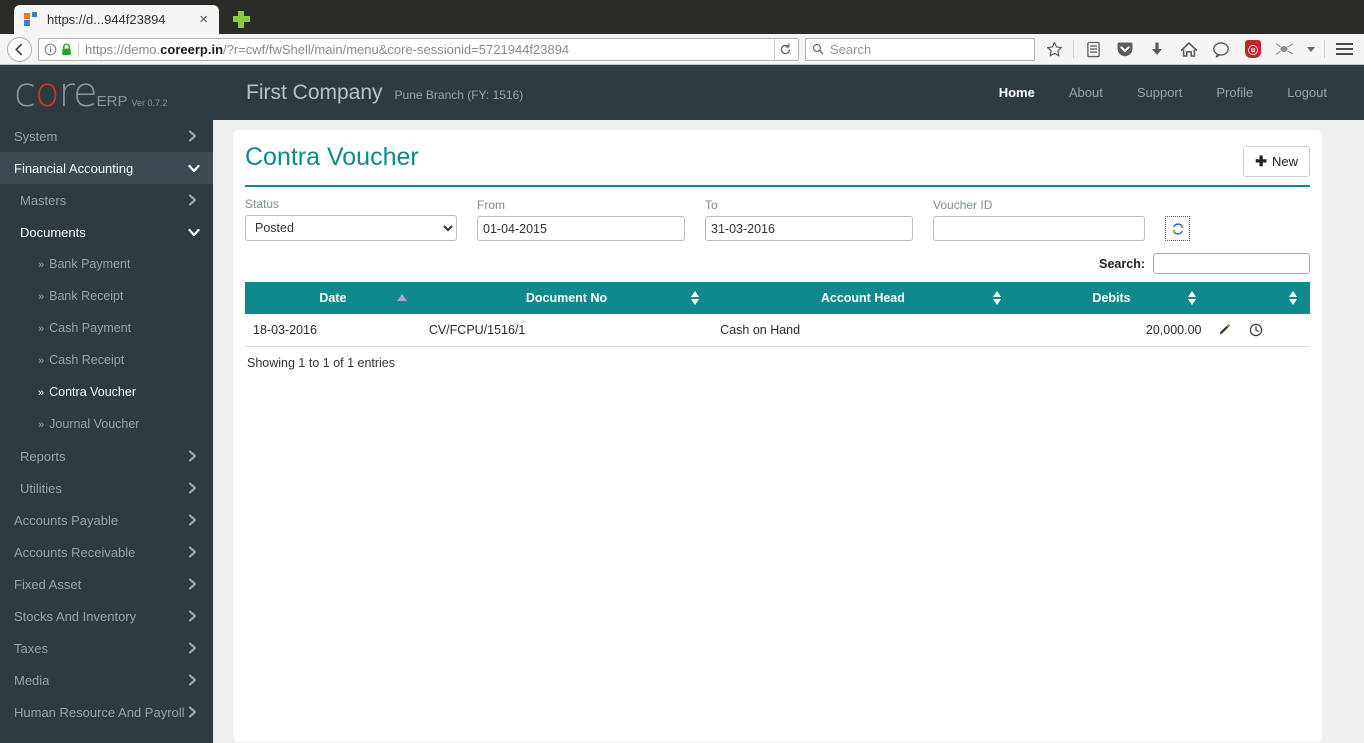  Describe the element at coordinates (149, 102) in the screenshot. I see `app-version: Ver 0.7.2` at that location.